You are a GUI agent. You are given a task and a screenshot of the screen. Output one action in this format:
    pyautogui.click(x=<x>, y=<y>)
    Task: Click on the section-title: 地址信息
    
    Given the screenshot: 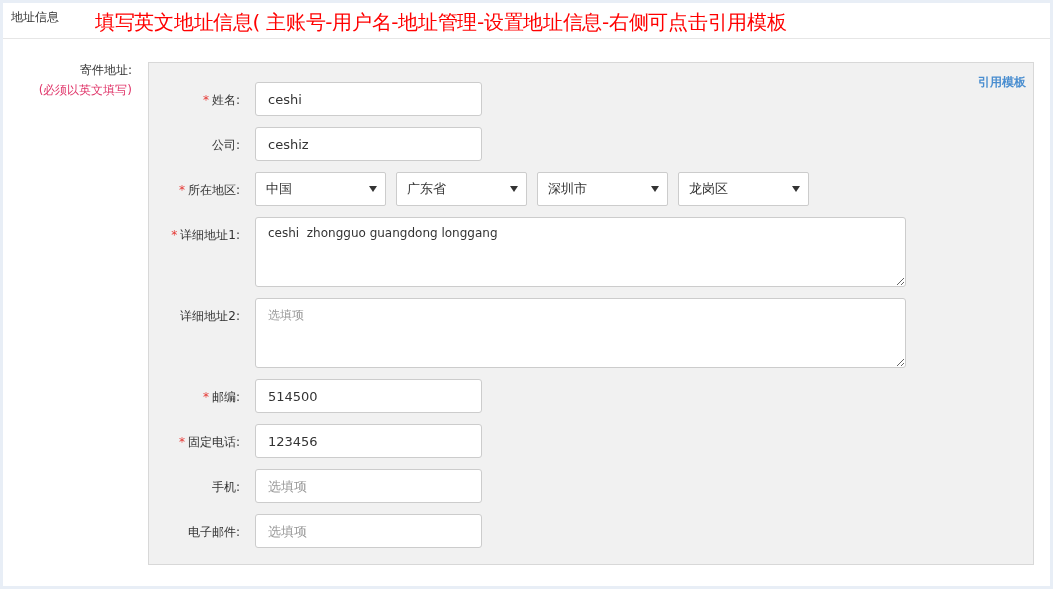 What is the action you would take?
    pyautogui.click(x=35, y=17)
    